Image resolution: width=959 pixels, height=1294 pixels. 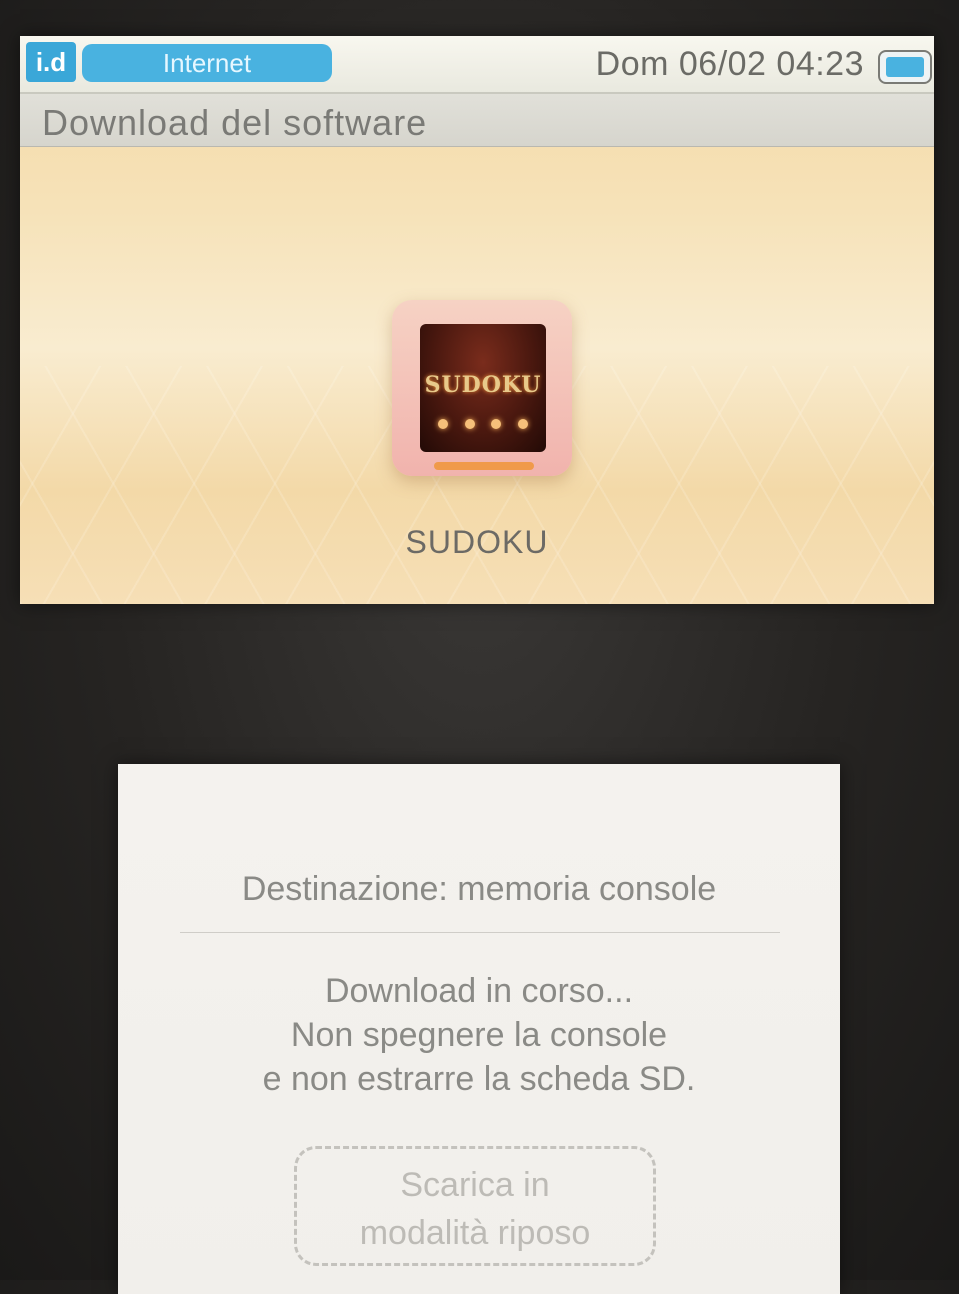 I want to click on title-bar: Download del software, so click(x=477, y=120).